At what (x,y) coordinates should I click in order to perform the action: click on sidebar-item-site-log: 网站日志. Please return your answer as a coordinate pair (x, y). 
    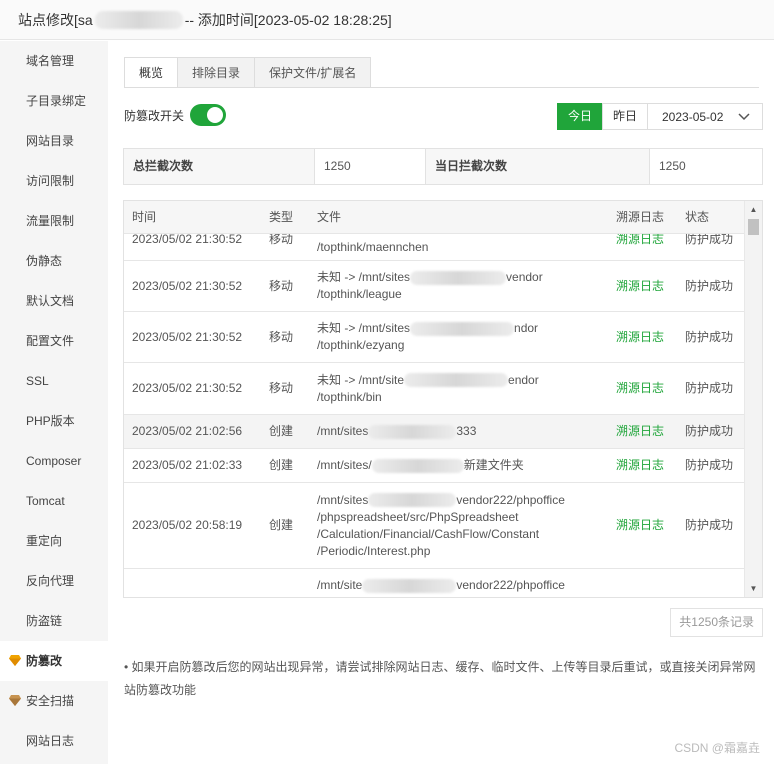
    Looking at the image, I should click on (54, 741).